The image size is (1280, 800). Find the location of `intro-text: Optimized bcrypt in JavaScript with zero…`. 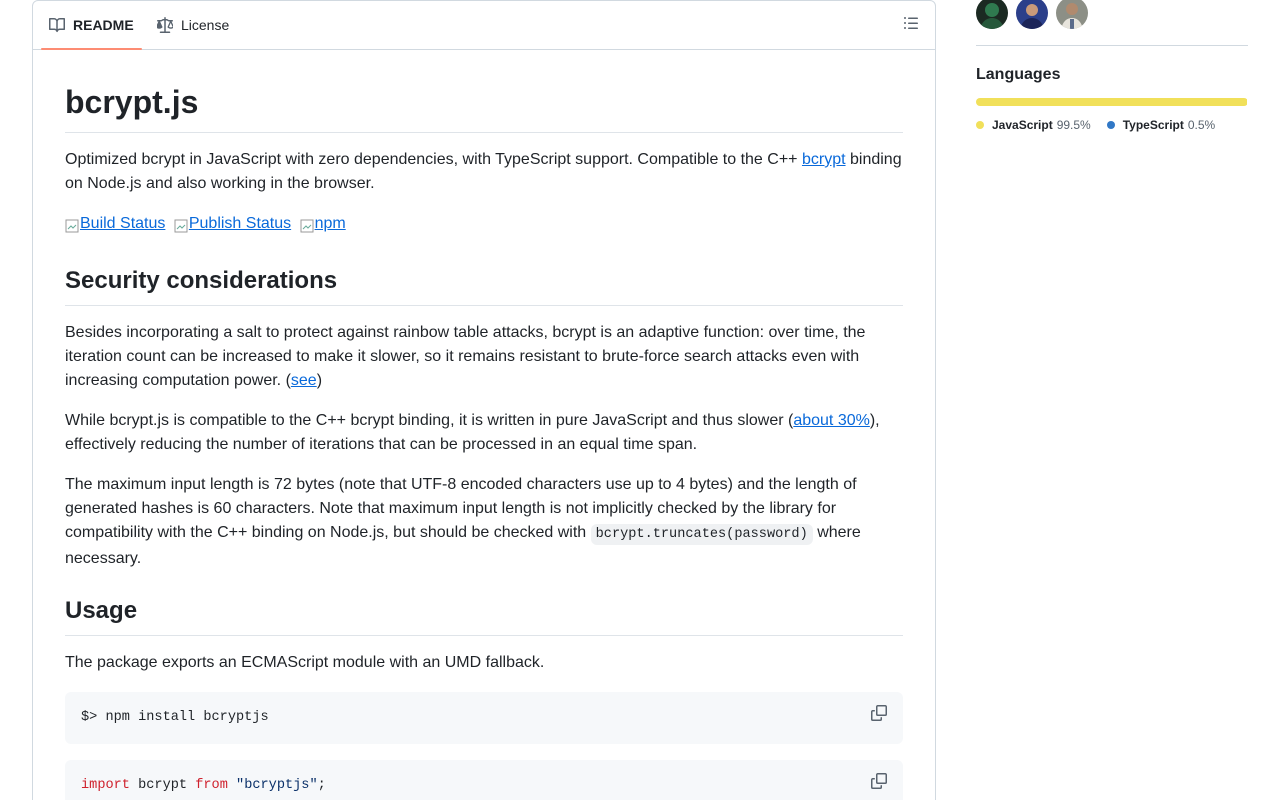

intro-text: Optimized bcrypt in JavaScript with zero… is located at coordinates (433, 159).